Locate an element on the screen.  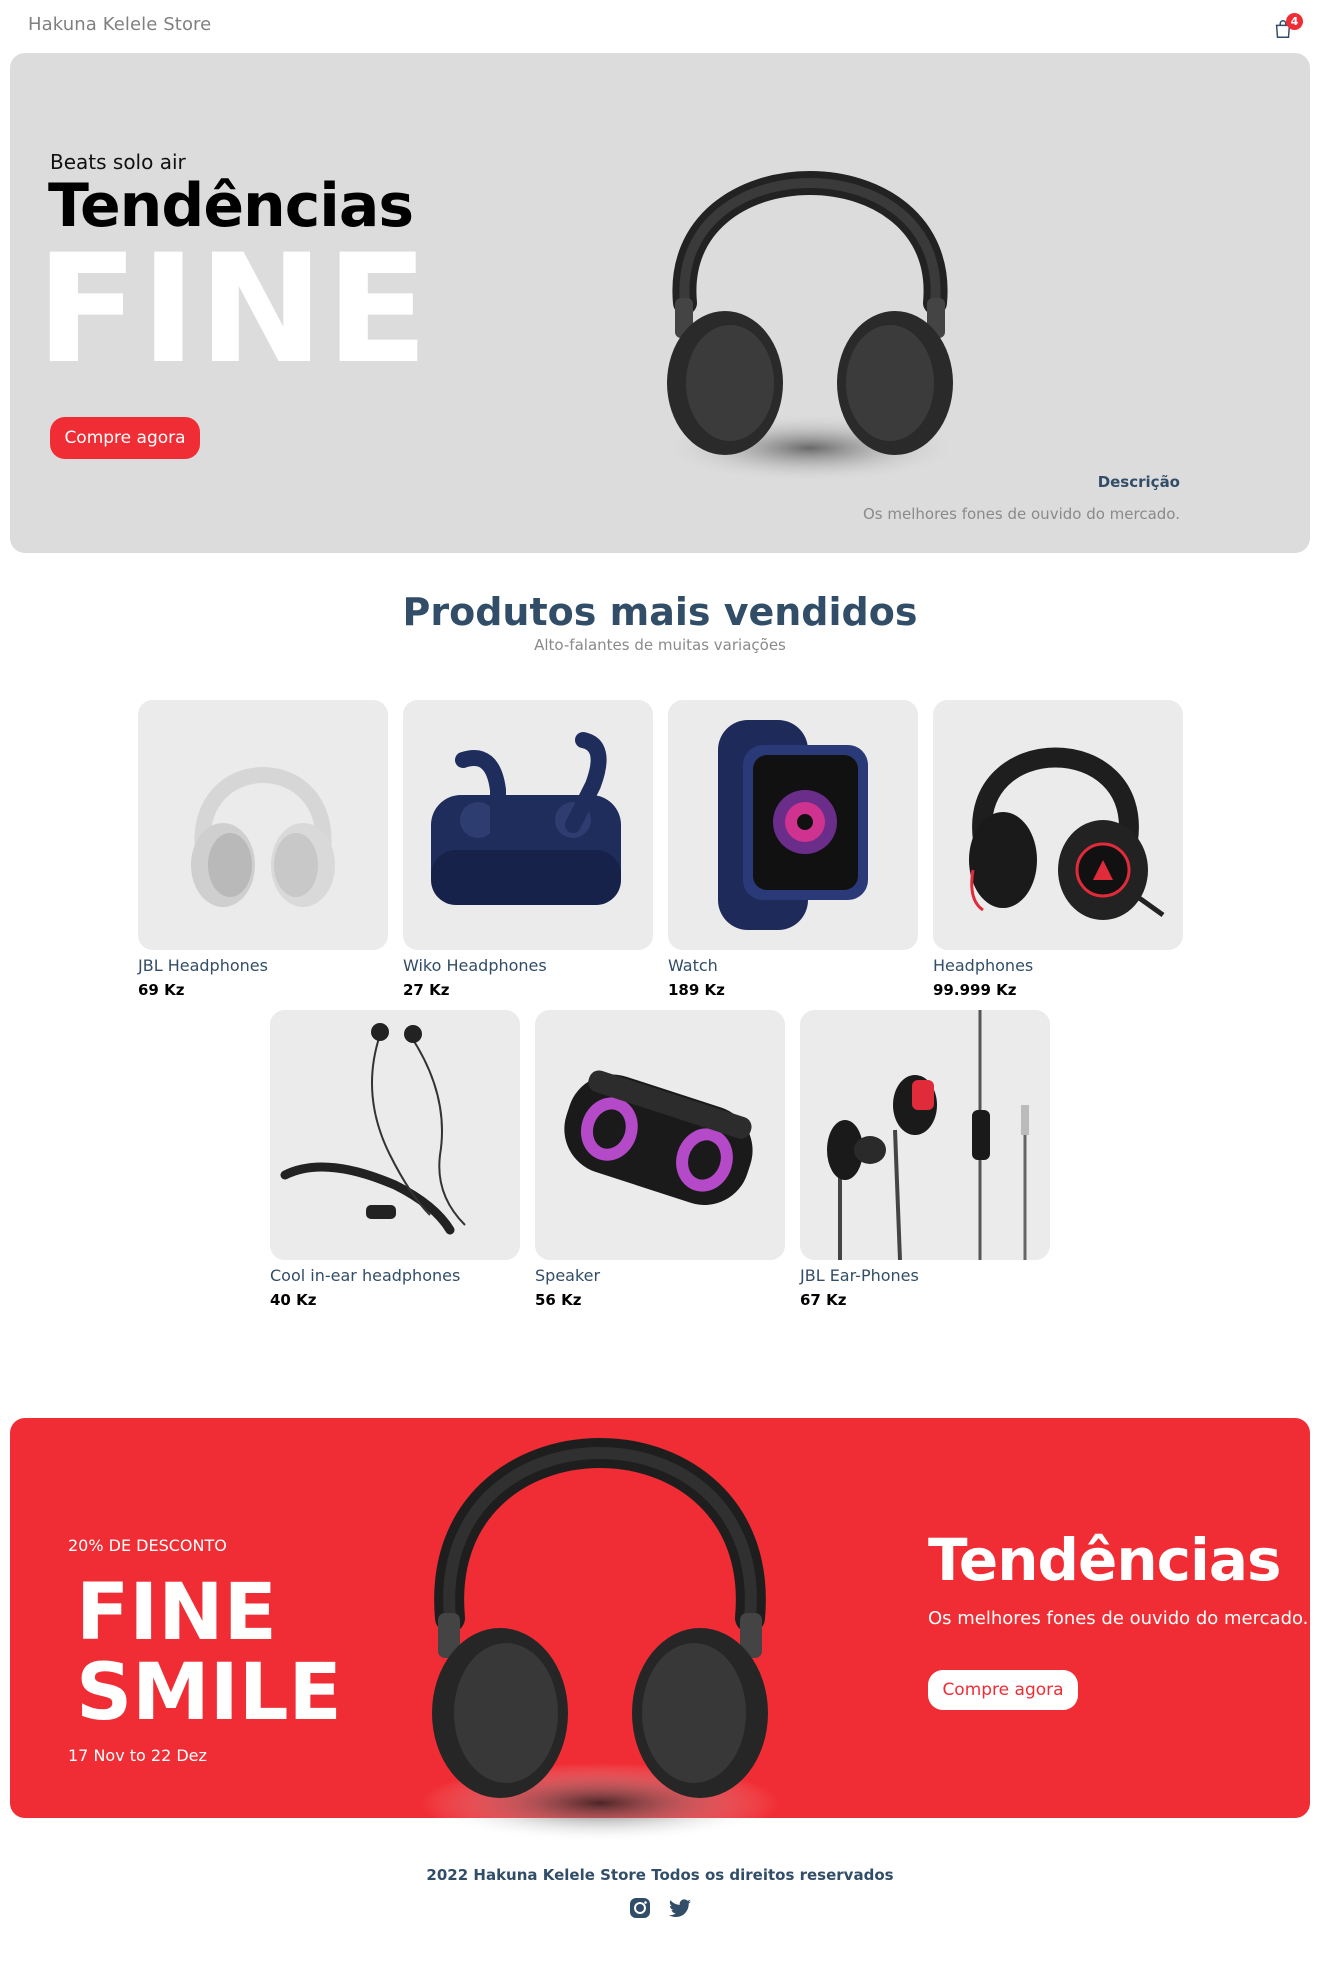
twitter-icon is located at coordinates (680, 1908).